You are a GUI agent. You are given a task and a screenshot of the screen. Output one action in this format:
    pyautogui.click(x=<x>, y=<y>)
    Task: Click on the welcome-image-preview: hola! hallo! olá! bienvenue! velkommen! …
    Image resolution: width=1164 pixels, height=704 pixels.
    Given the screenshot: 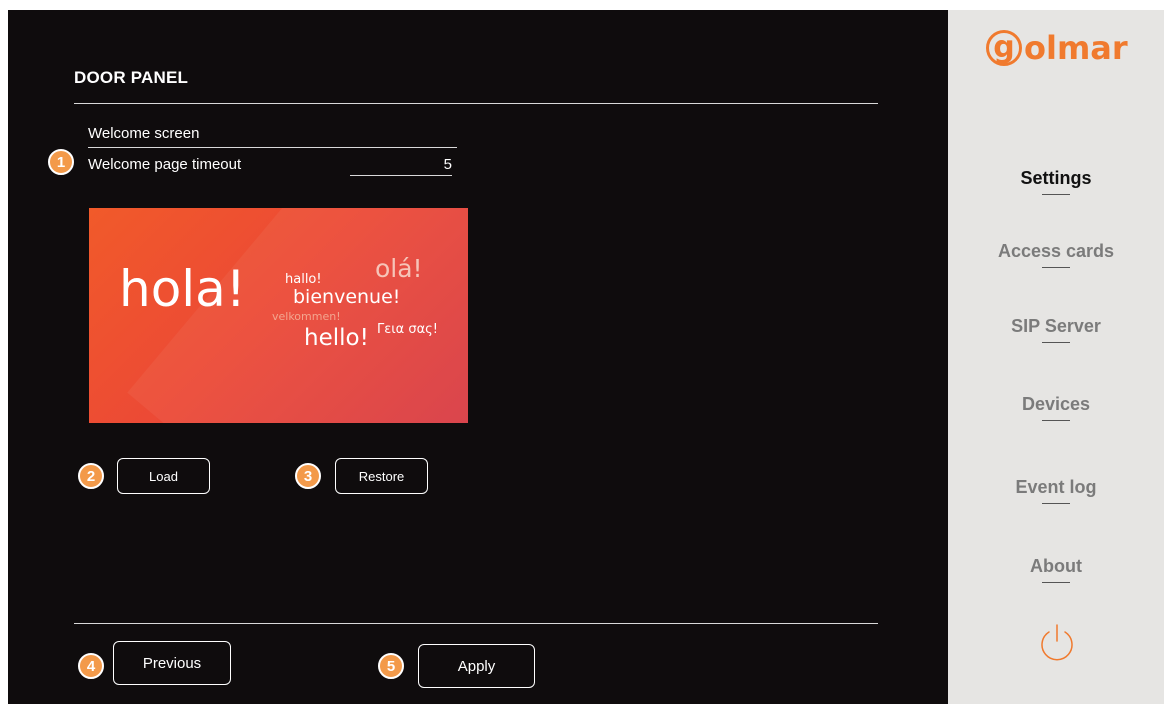 What is the action you would take?
    pyautogui.click(x=278, y=315)
    